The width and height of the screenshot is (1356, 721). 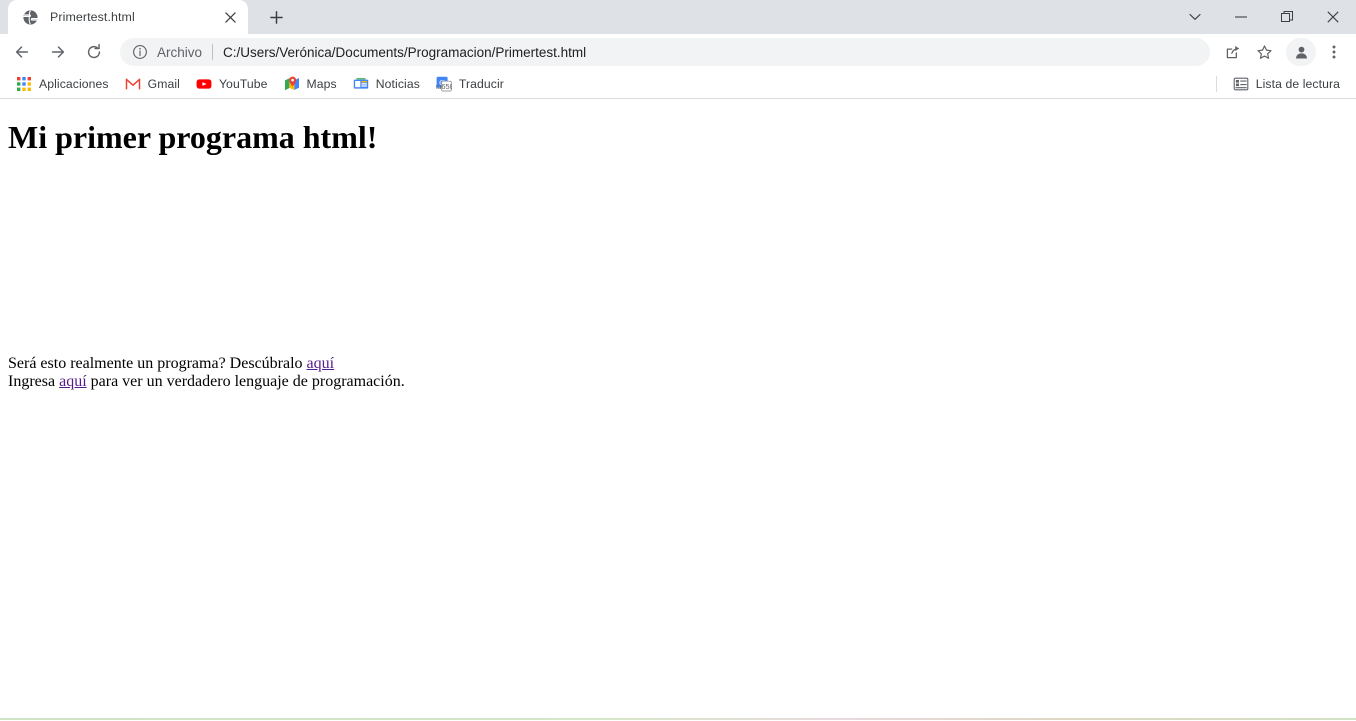 I want to click on bookmark-label: Aplicaciones, so click(x=74, y=84).